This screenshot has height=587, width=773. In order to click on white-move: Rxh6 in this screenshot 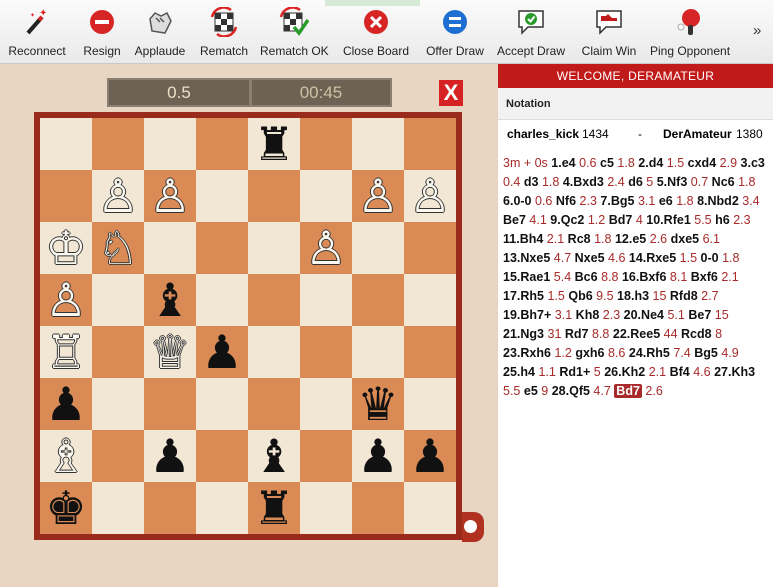, I will do `click(535, 353)`.